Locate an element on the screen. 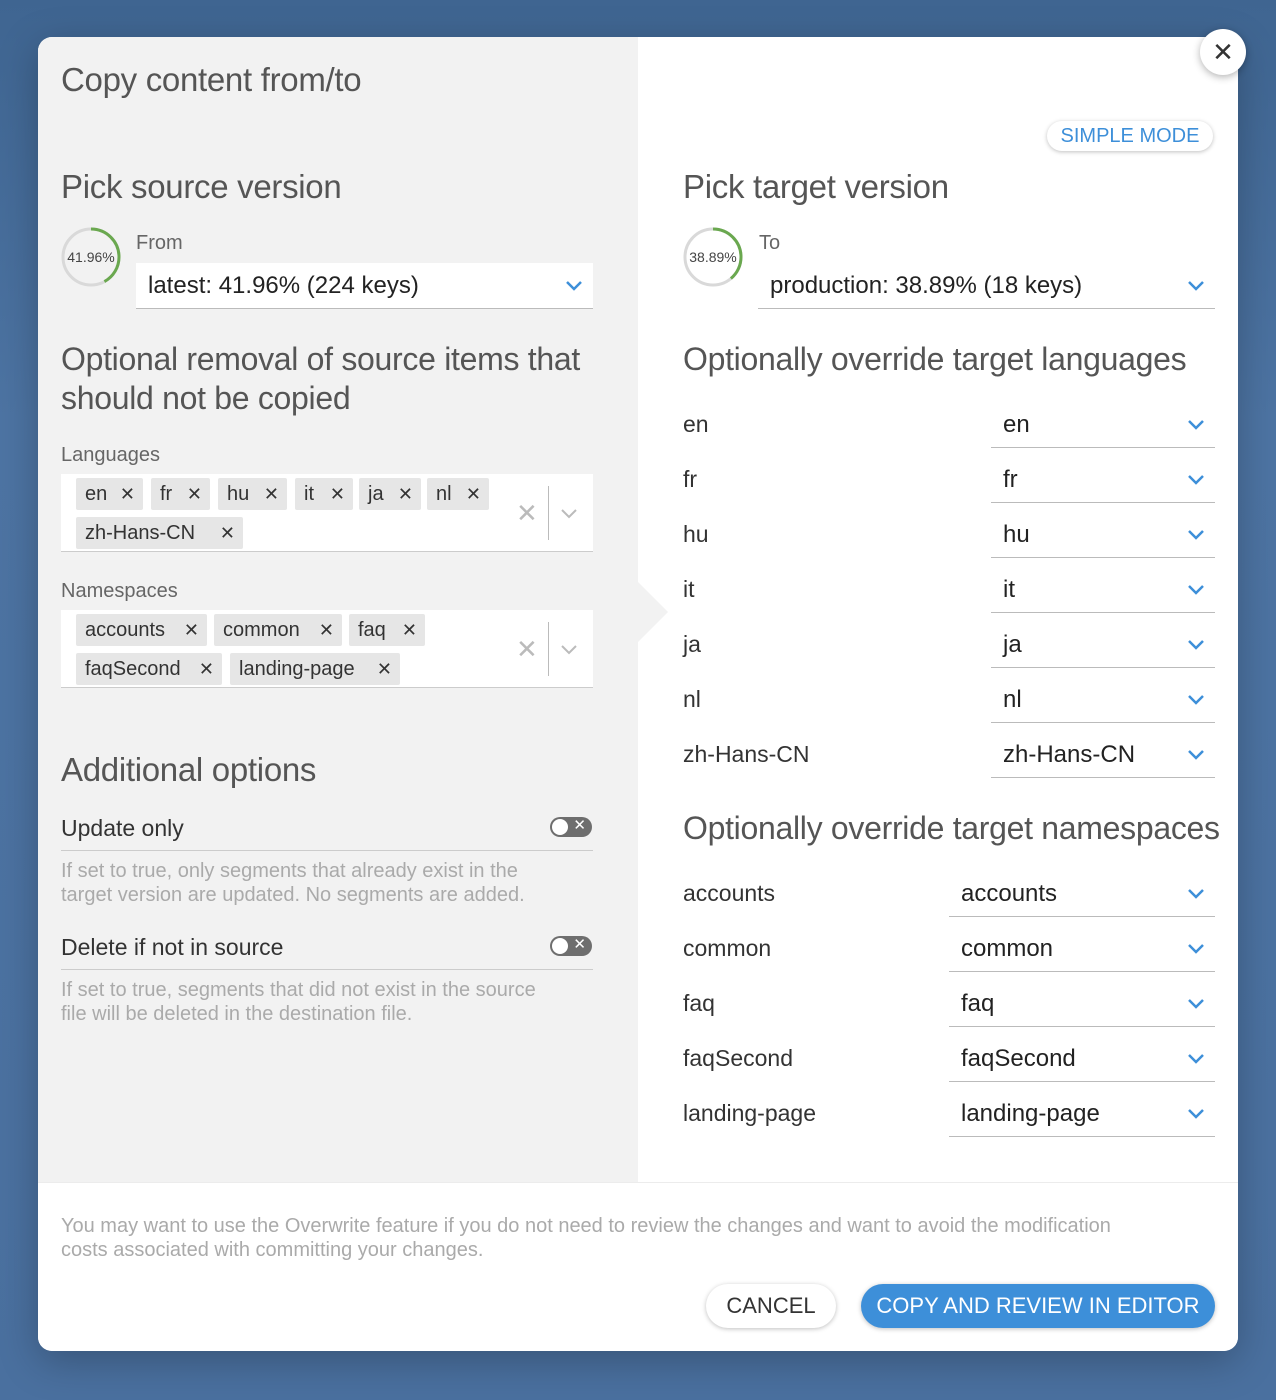  ns-target-value: landing-page is located at coordinates (1030, 1113).